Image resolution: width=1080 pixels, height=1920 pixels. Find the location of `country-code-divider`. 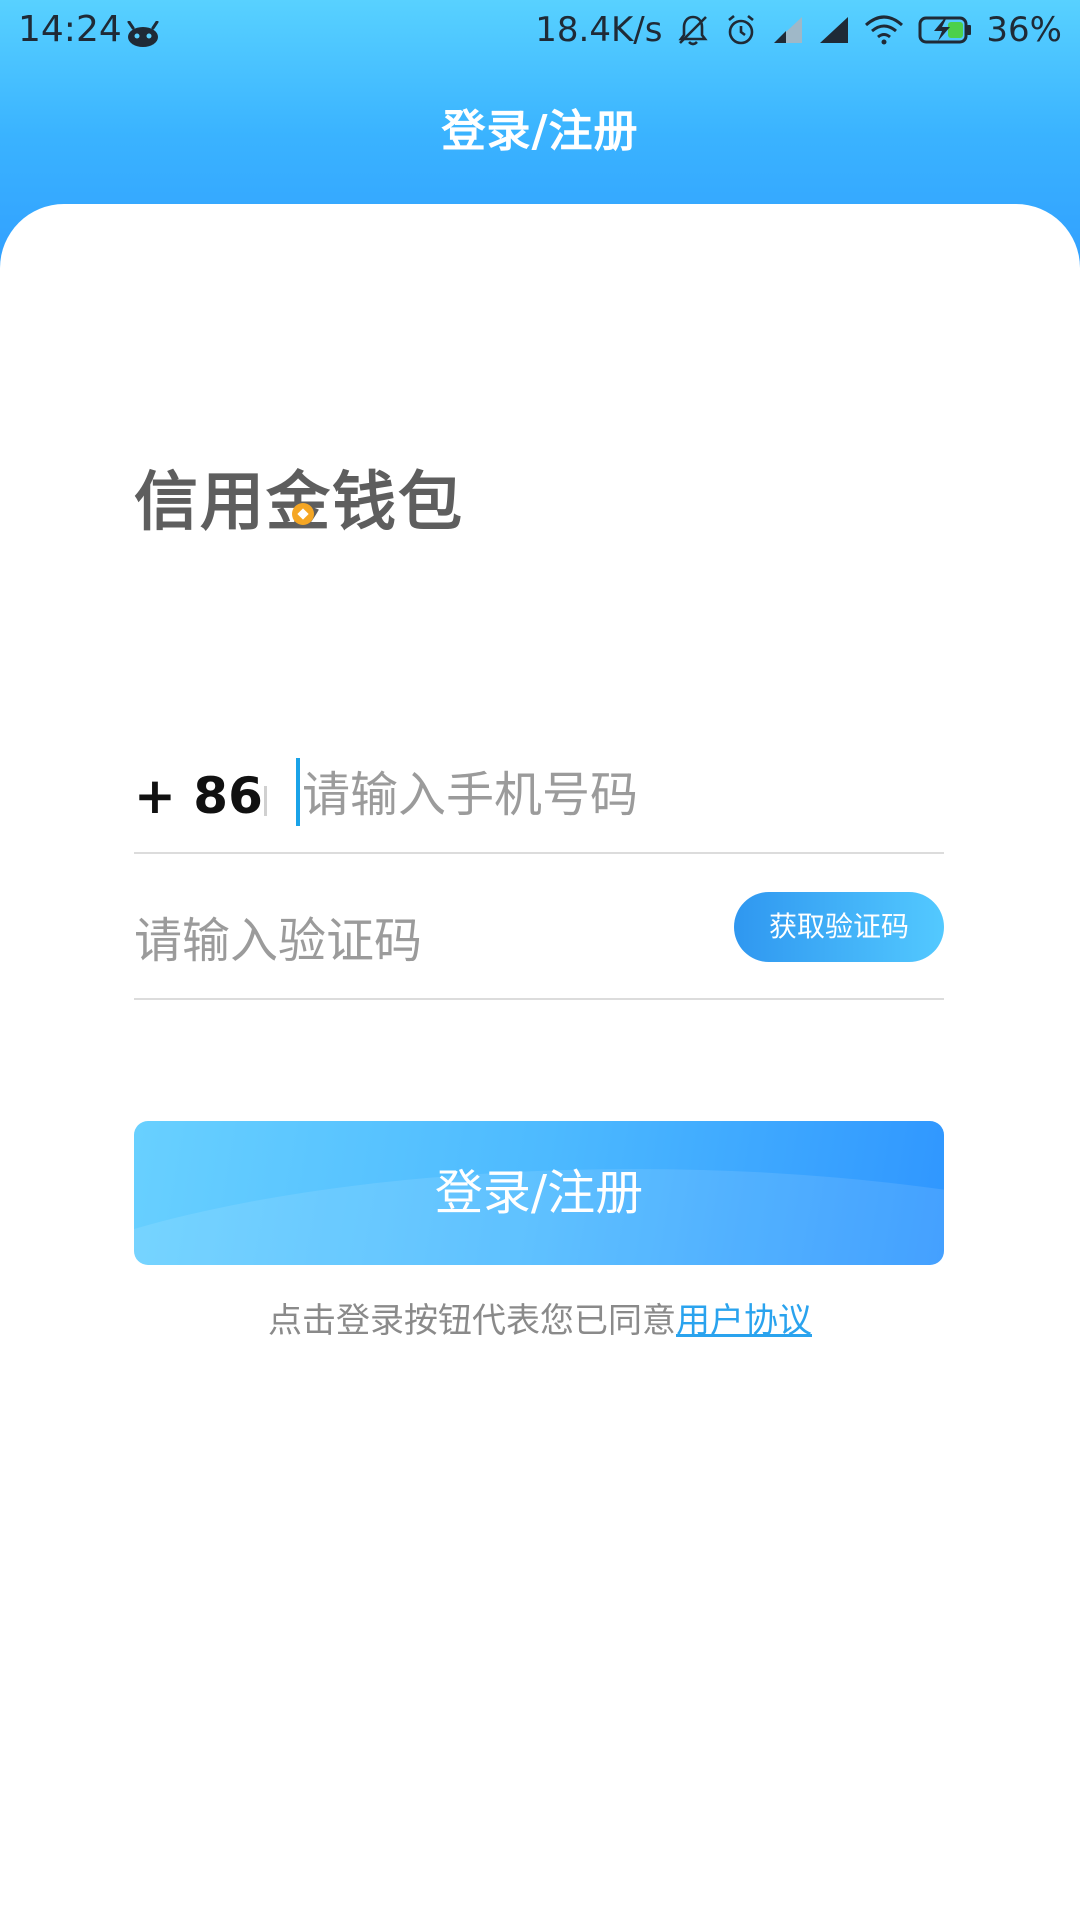

country-code-divider is located at coordinates (265, 801).